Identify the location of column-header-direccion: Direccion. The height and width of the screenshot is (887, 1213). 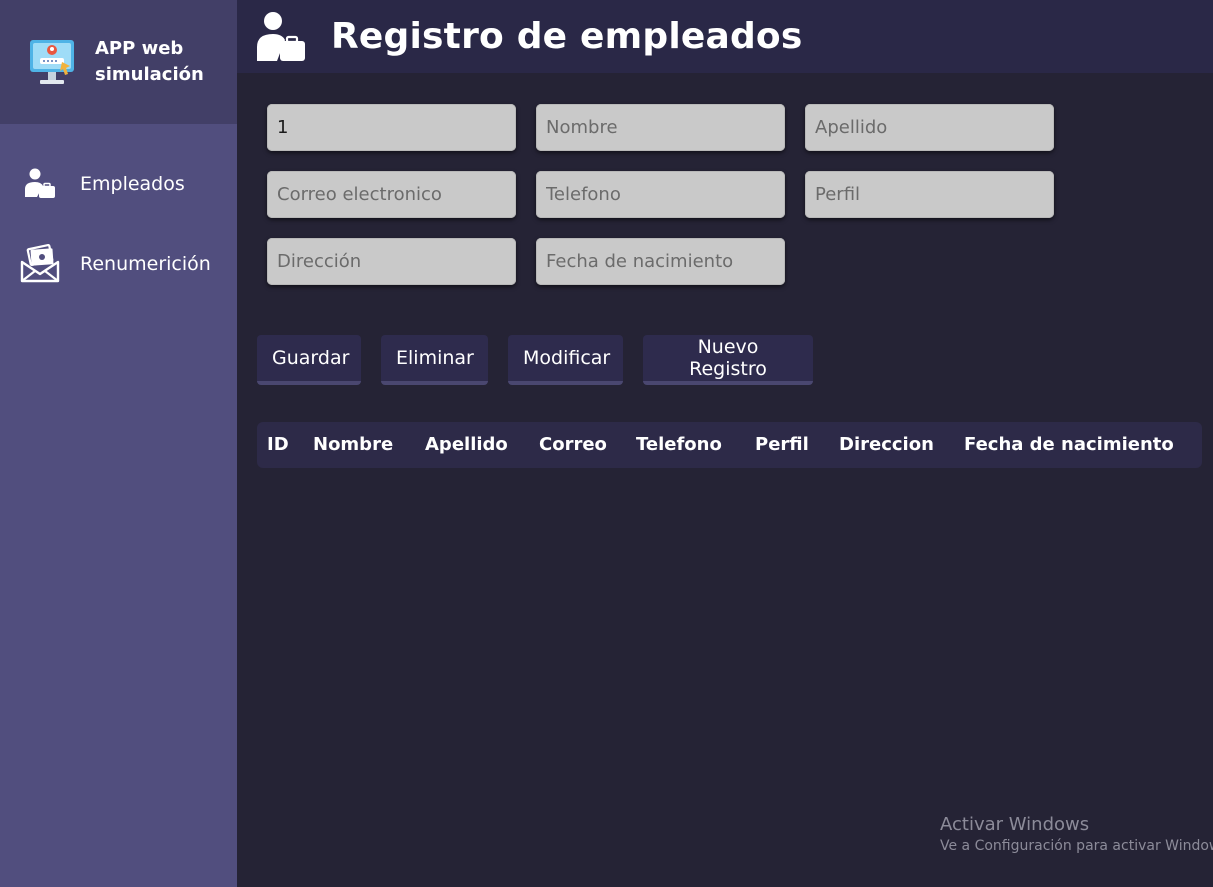
(886, 444).